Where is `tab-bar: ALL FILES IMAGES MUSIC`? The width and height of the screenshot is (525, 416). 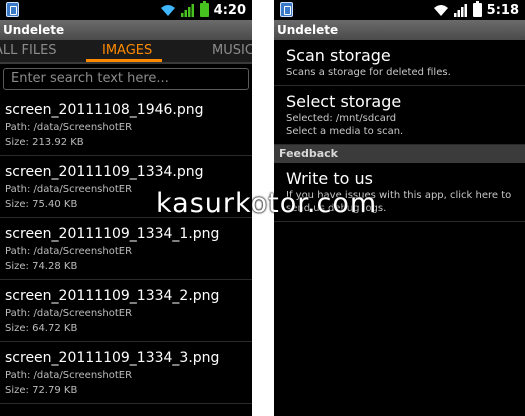
tab-bar: ALL FILES IMAGES MUSIC is located at coordinates (126, 52).